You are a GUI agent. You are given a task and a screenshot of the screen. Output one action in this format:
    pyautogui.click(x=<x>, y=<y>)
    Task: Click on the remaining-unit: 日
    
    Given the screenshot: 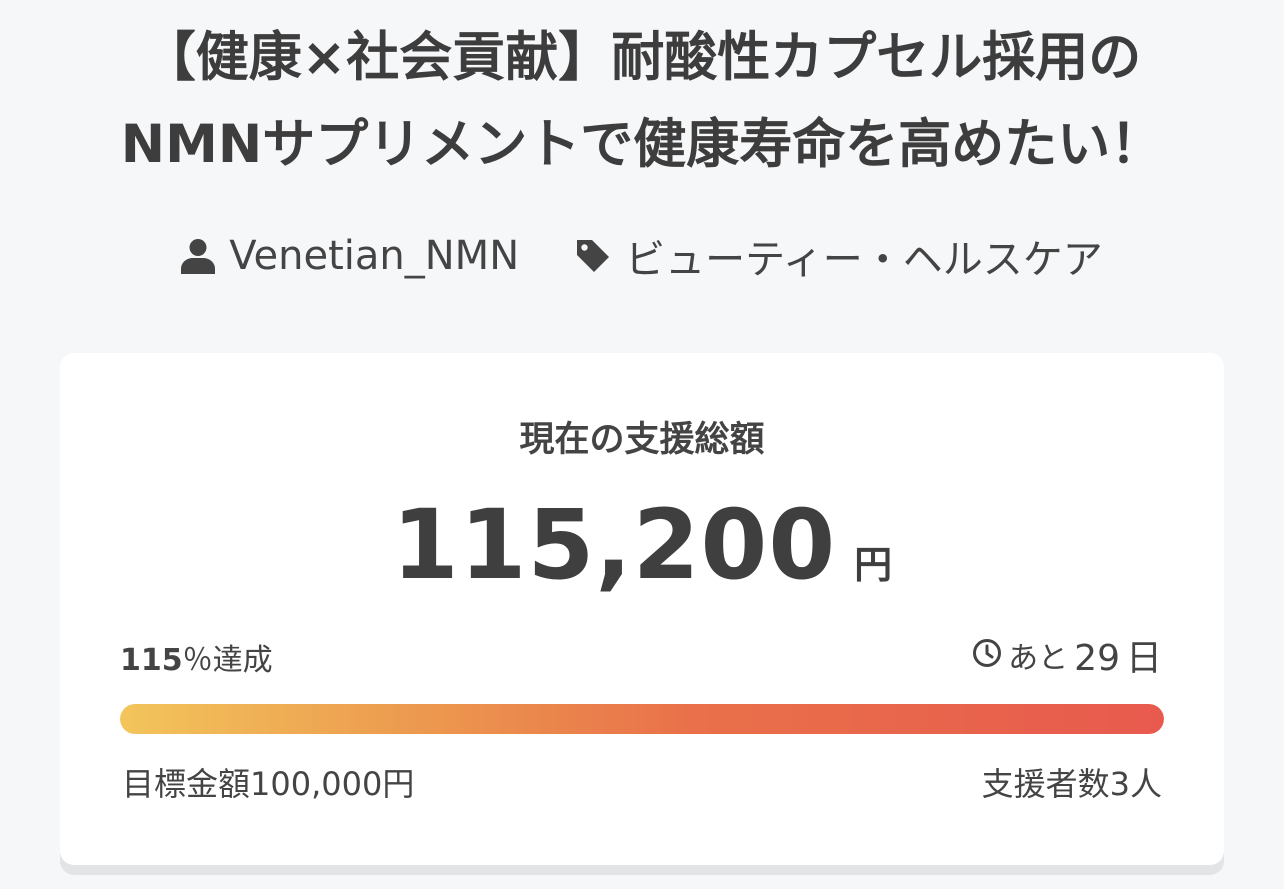 What is the action you would take?
    pyautogui.click(x=1143, y=658)
    